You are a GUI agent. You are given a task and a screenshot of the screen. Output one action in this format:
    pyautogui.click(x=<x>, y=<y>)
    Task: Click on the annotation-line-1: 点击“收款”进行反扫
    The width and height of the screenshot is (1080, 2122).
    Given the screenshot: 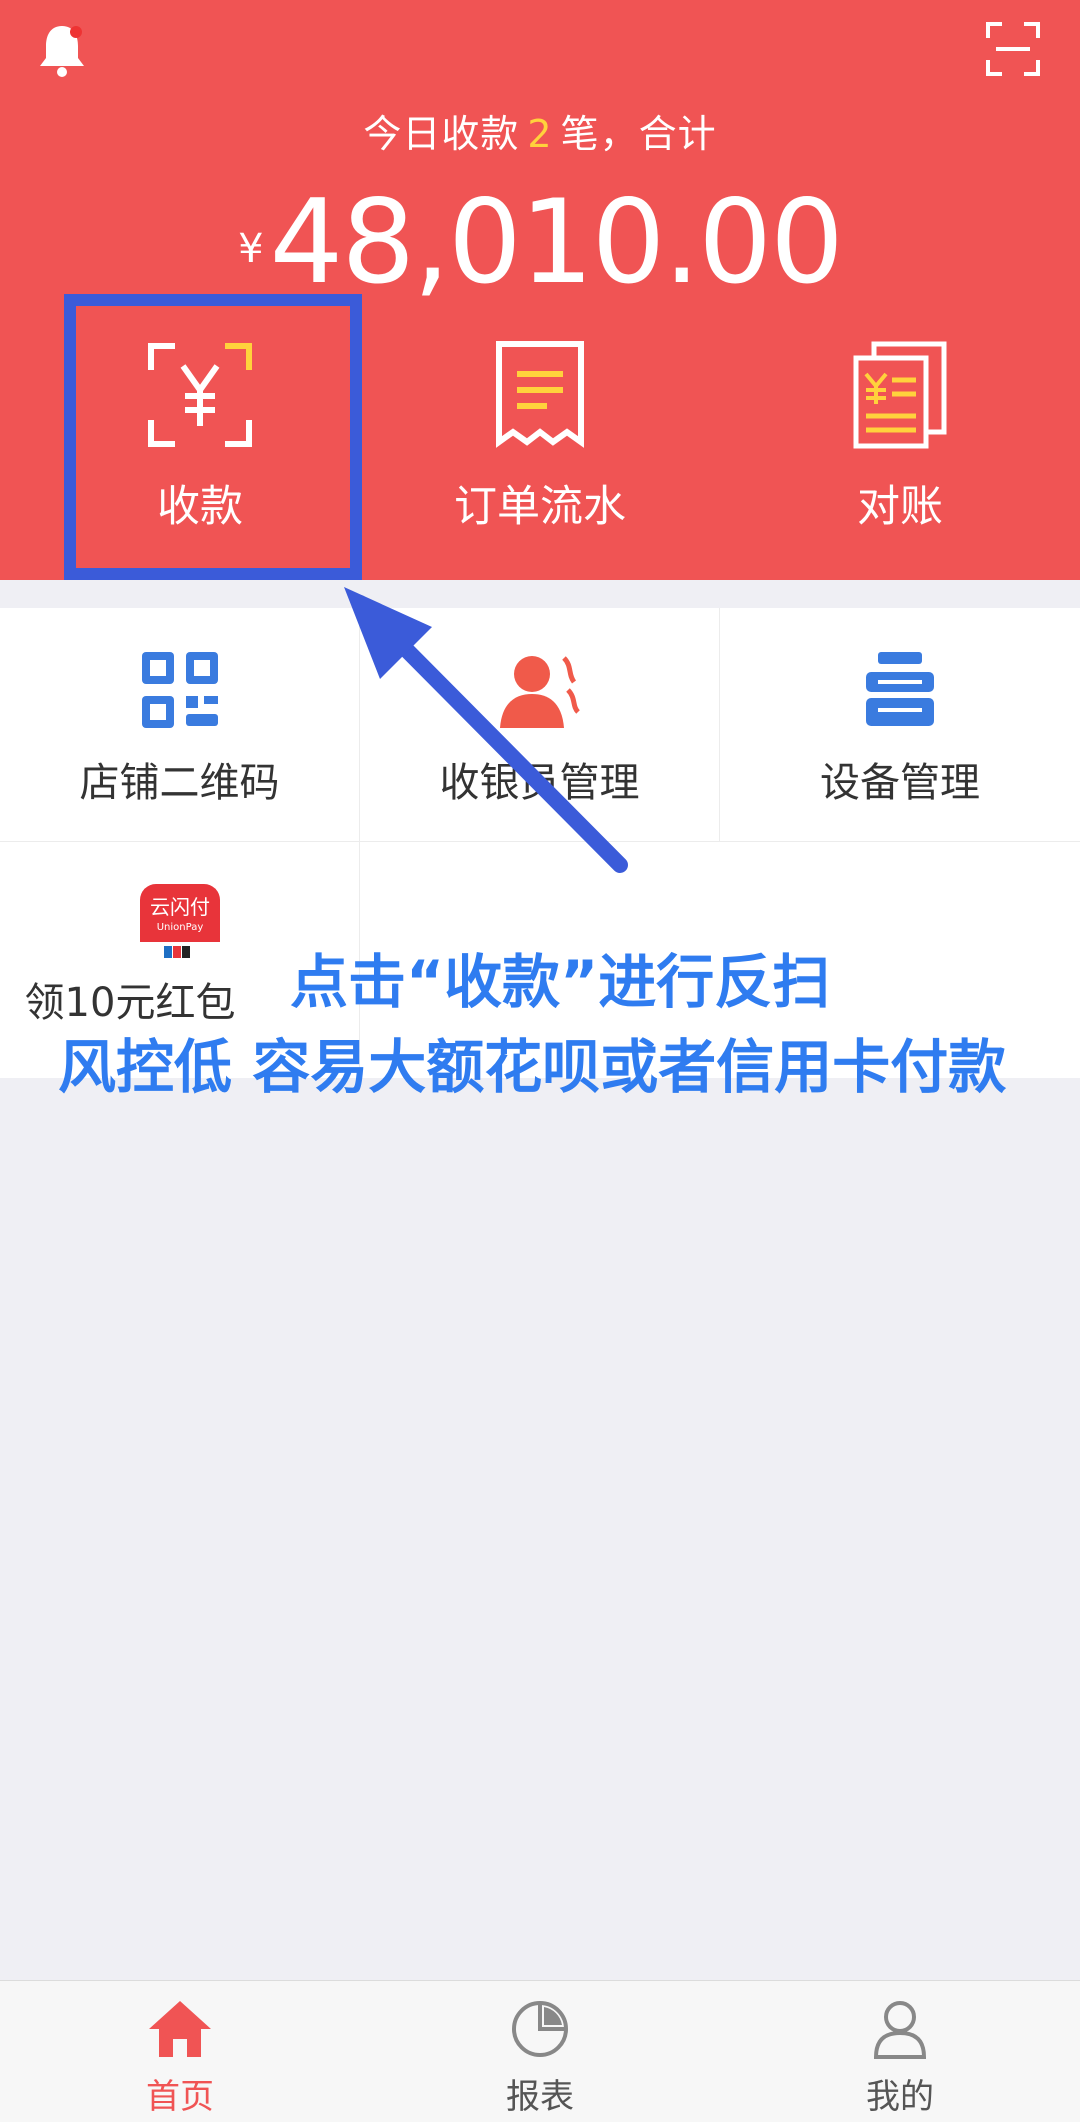 What is the action you would take?
    pyautogui.click(x=560, y=982)
    